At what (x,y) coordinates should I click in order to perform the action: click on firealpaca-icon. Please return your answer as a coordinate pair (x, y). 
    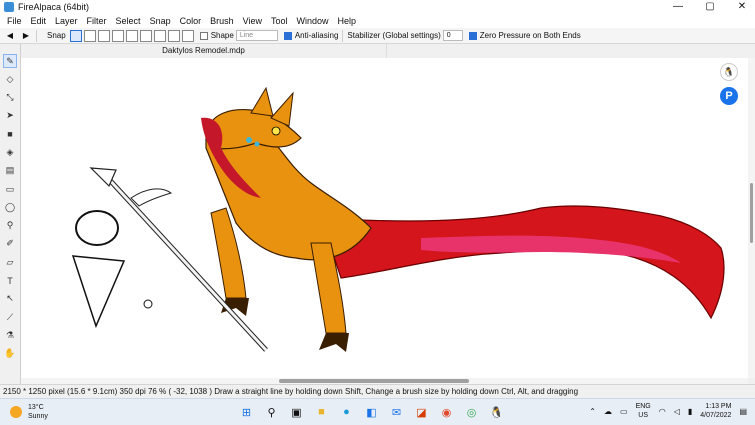
    Looking at the image, I should click on (9, 7).